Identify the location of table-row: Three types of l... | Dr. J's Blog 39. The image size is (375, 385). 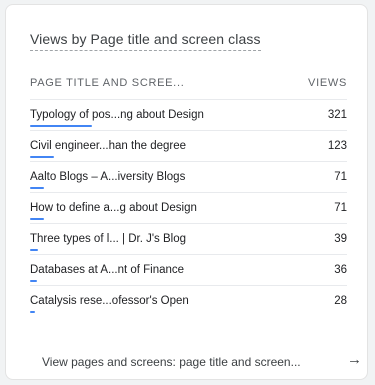
(188, 238).